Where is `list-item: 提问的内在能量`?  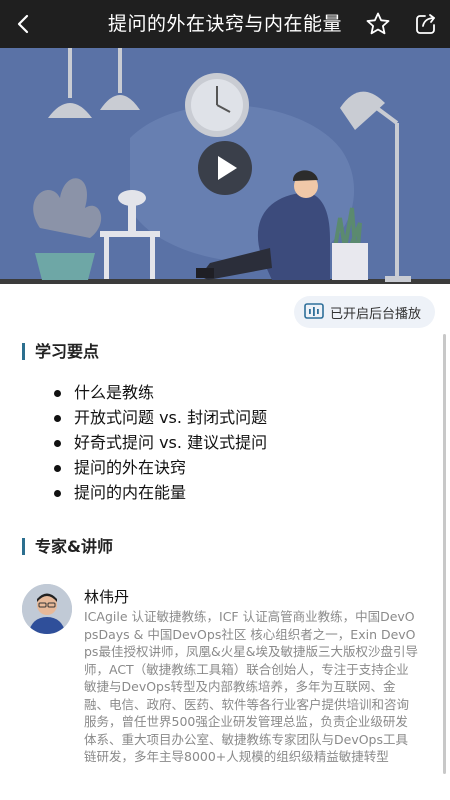 list-item: 提问的内在能量 is located at coordinates (158, 492).